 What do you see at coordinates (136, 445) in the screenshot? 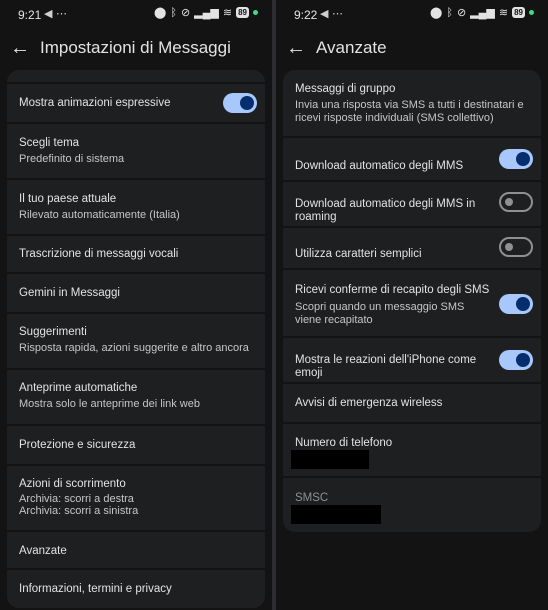
I see `setting-protection: Protezione e sicurezza` at bounding box center [136, 445].